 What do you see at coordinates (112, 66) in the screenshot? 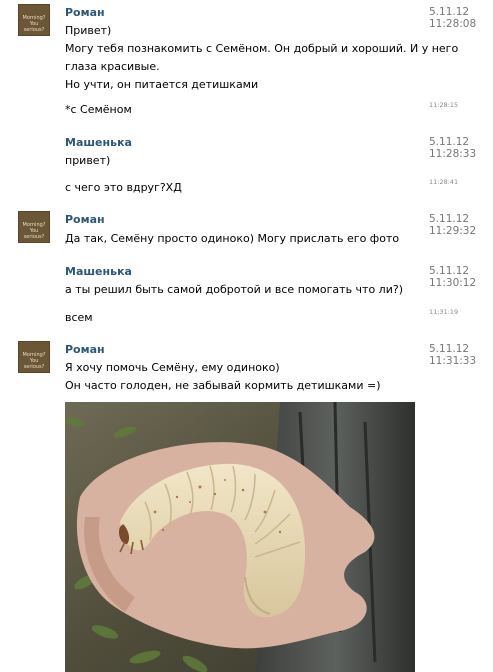
I see `message-line: глаза красивые.` at bounding box center [112, 66].